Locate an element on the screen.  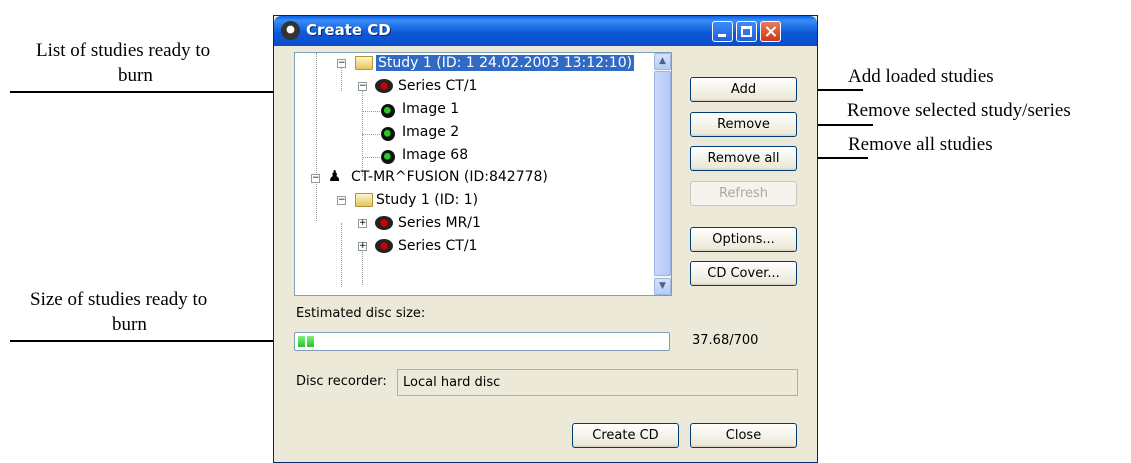
scroll-thumb is located at coordinates (662, 173).